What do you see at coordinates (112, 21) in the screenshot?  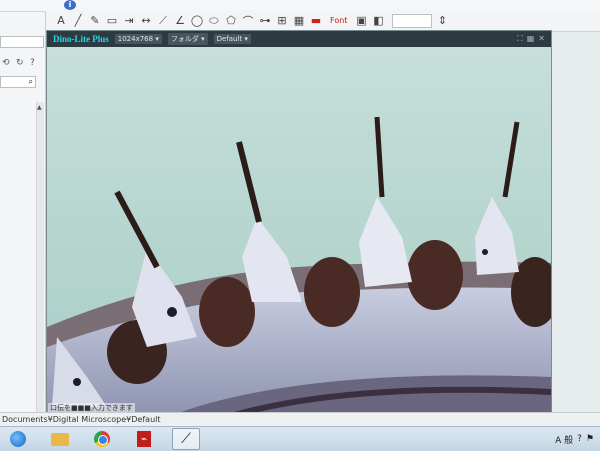 I see `rectangle-tool-icon: ▭` at bounding box center [112, 21].